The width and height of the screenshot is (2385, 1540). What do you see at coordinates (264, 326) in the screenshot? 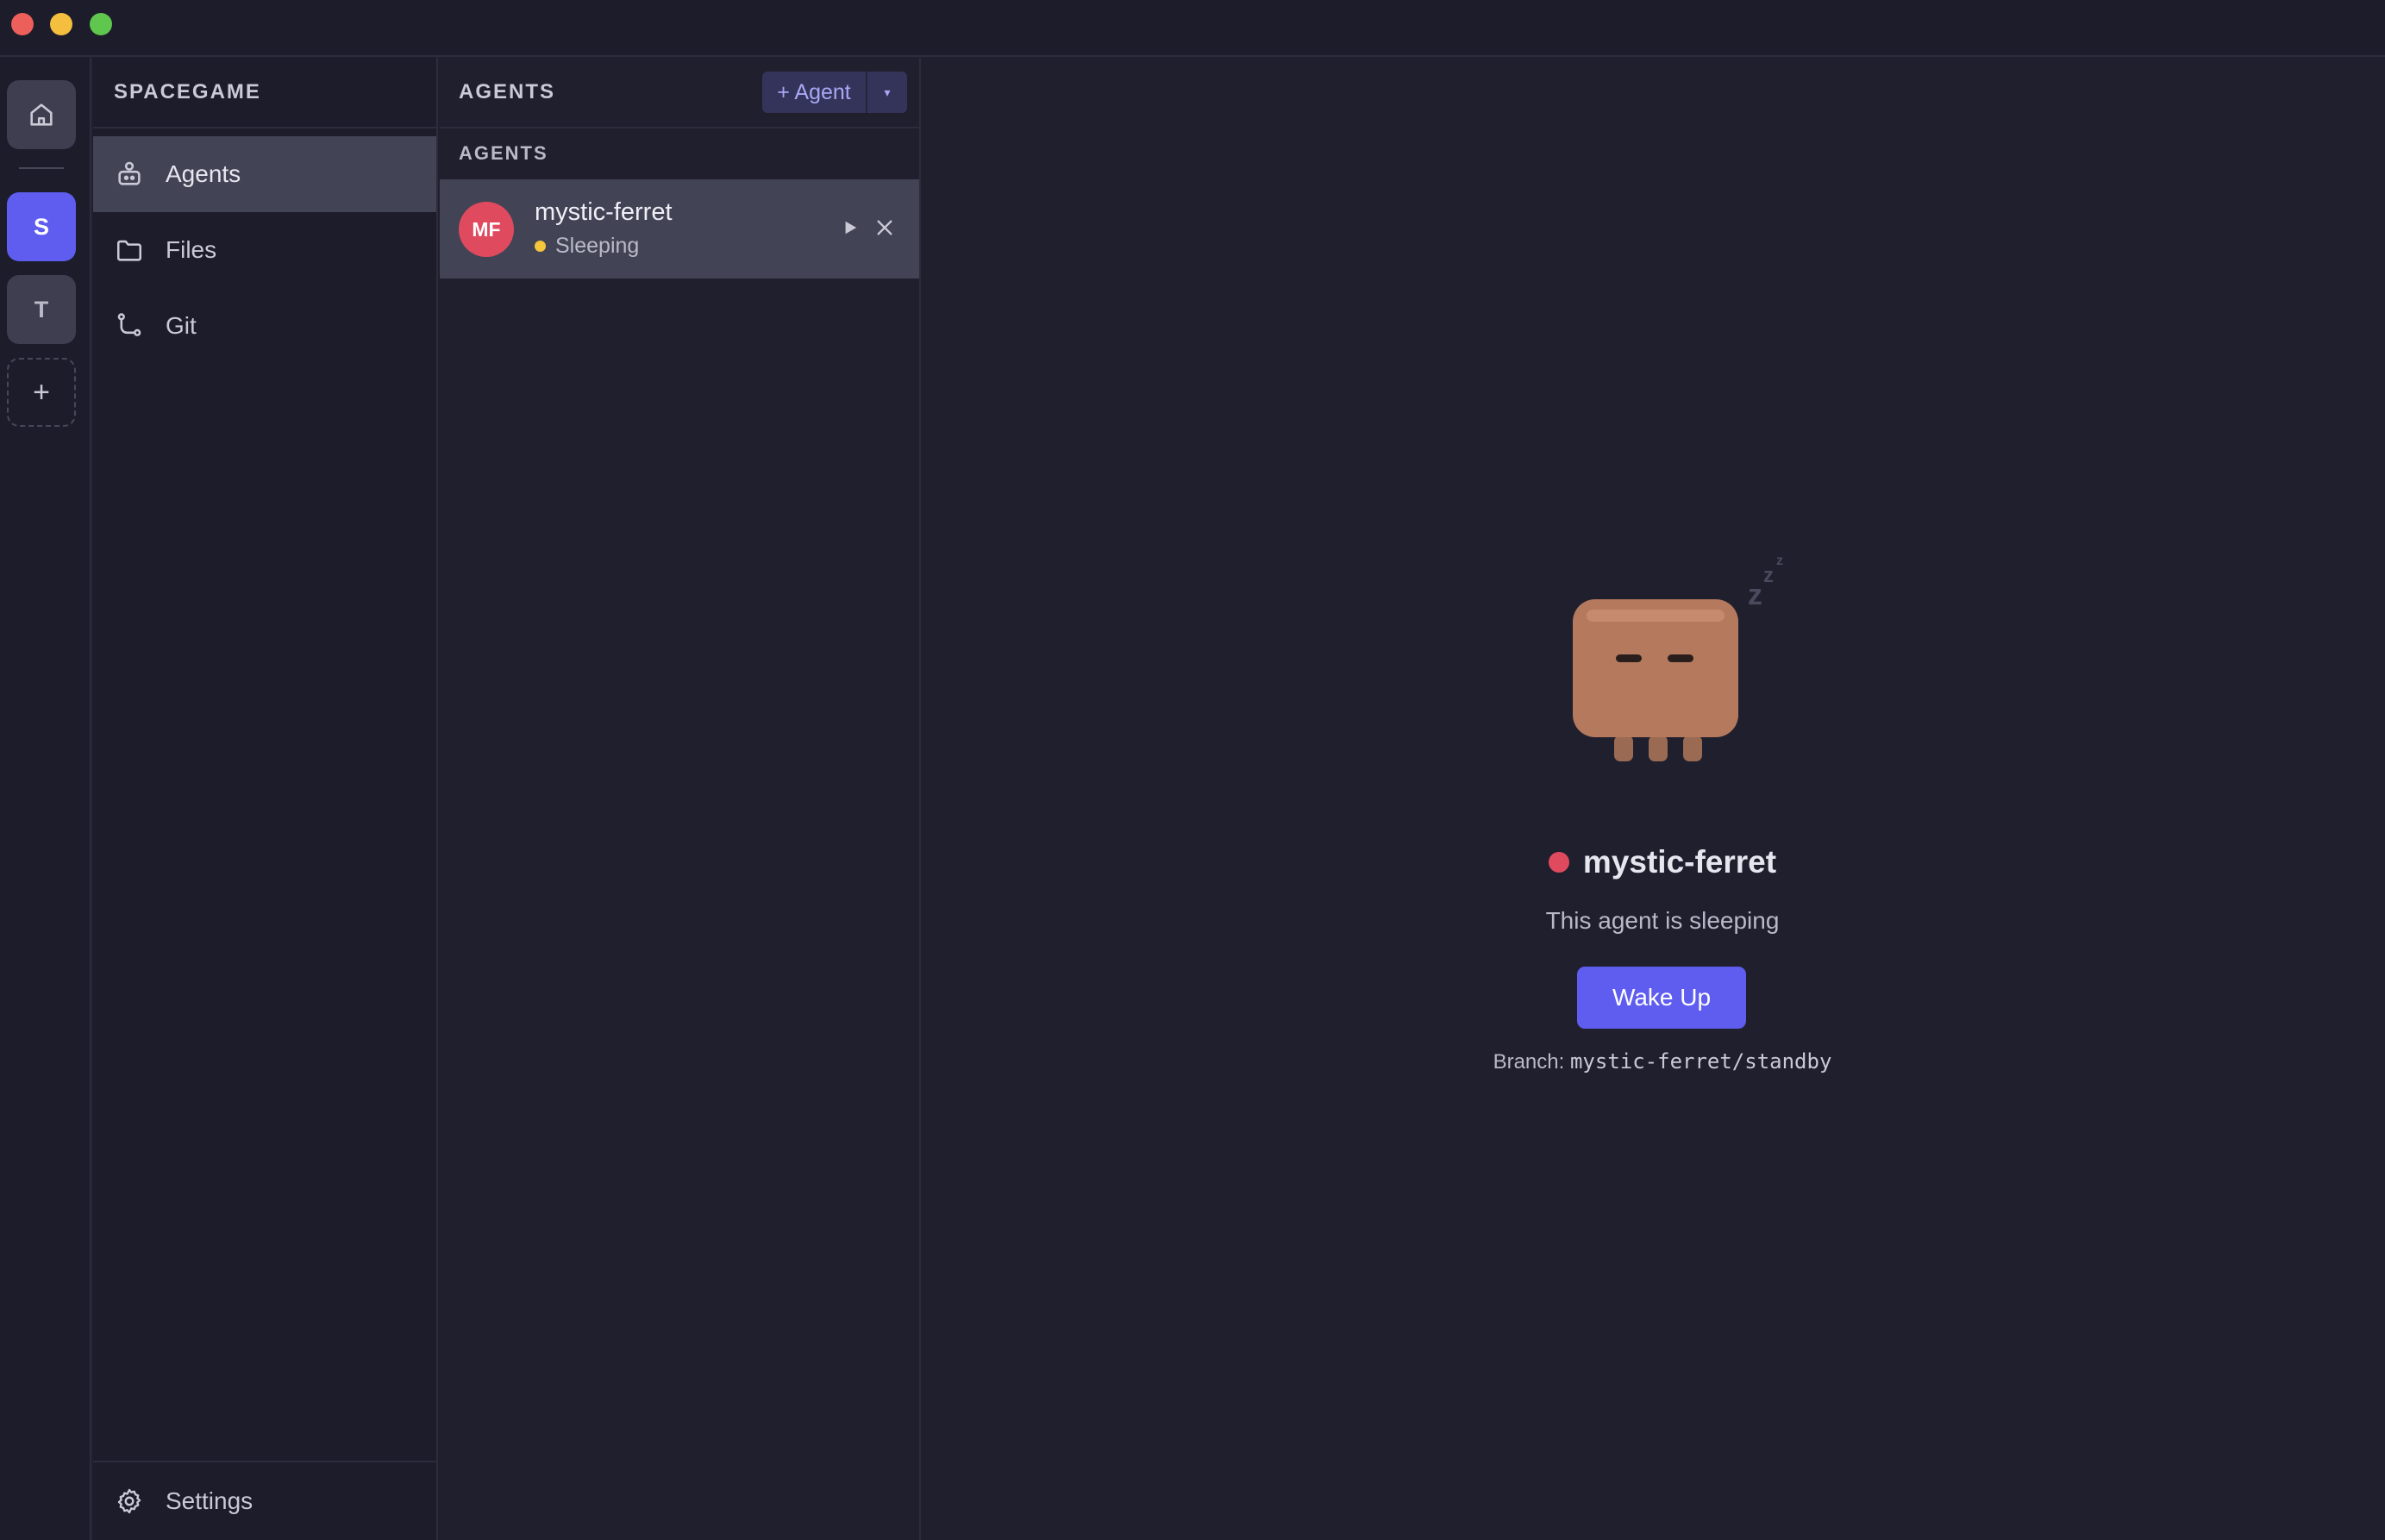
I see `sidebar-item-git: Git` at bounding box center [264, 326].